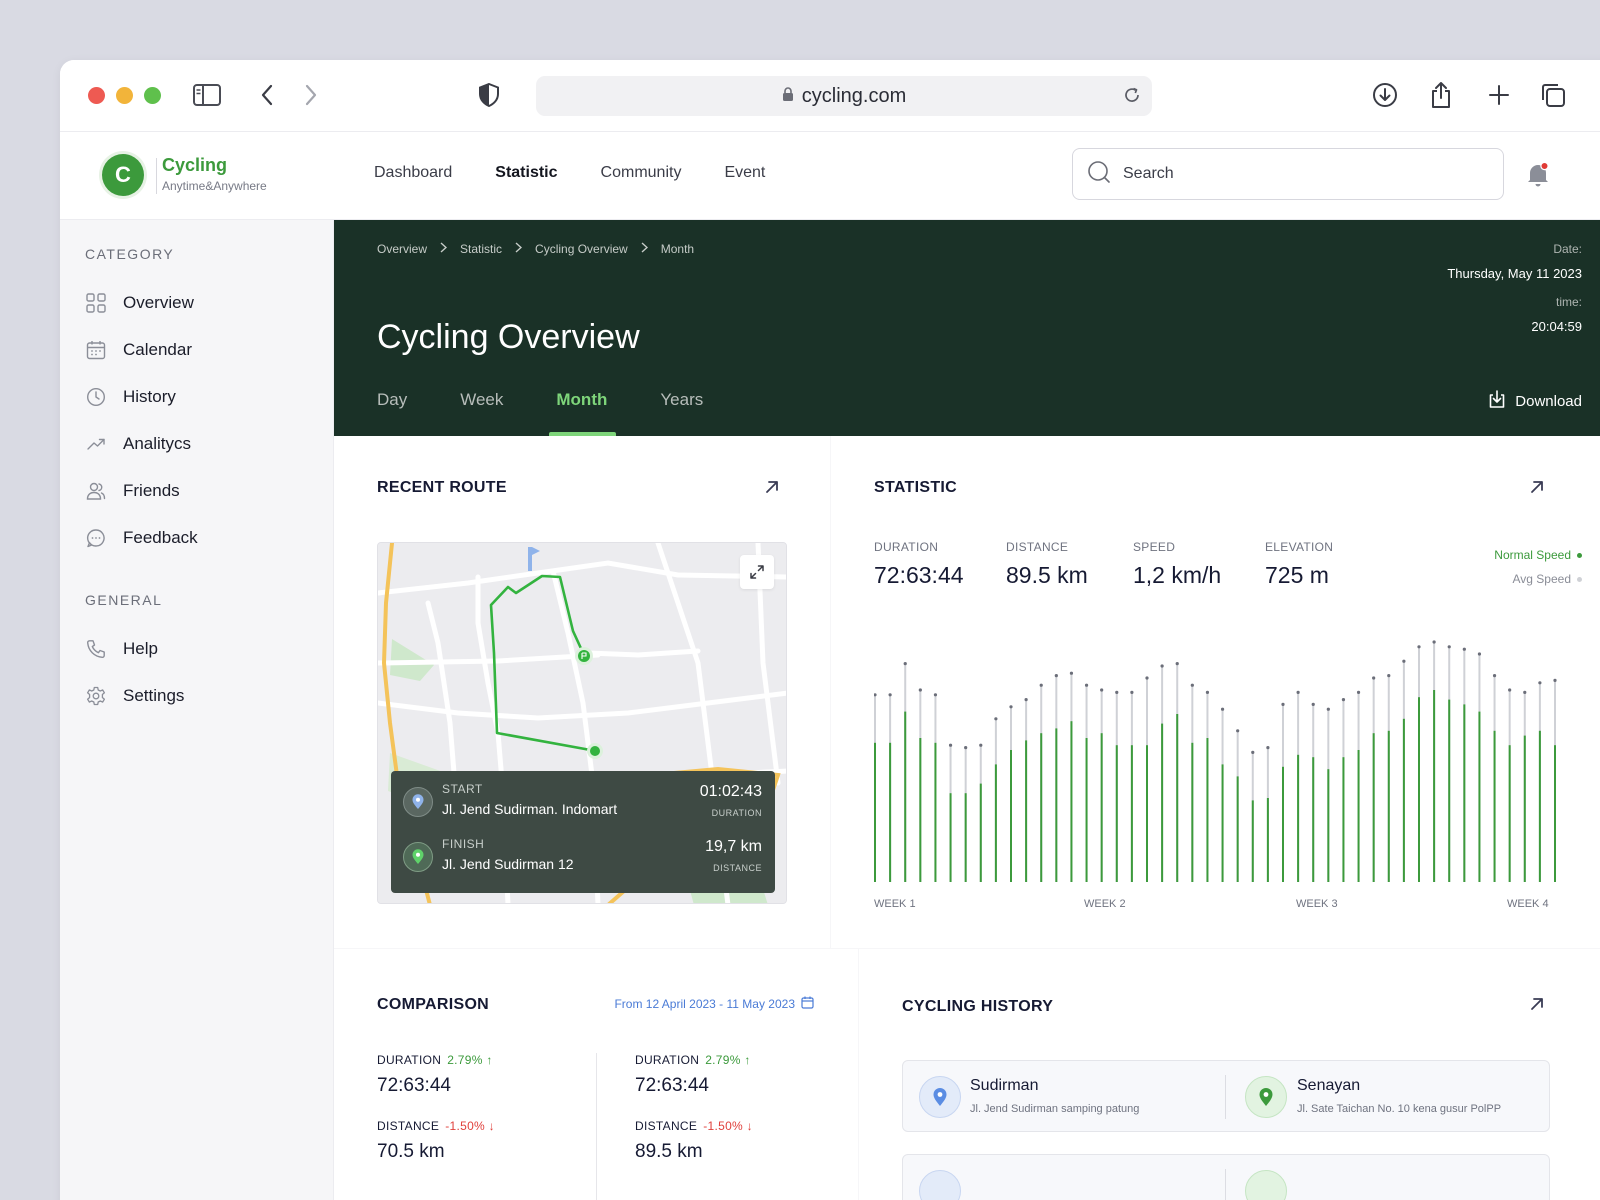  What do you see at coordinates (672, 1085) in the screenshot?
I see `duration-value: 72:63:44` at bounding box center [672, 1085].